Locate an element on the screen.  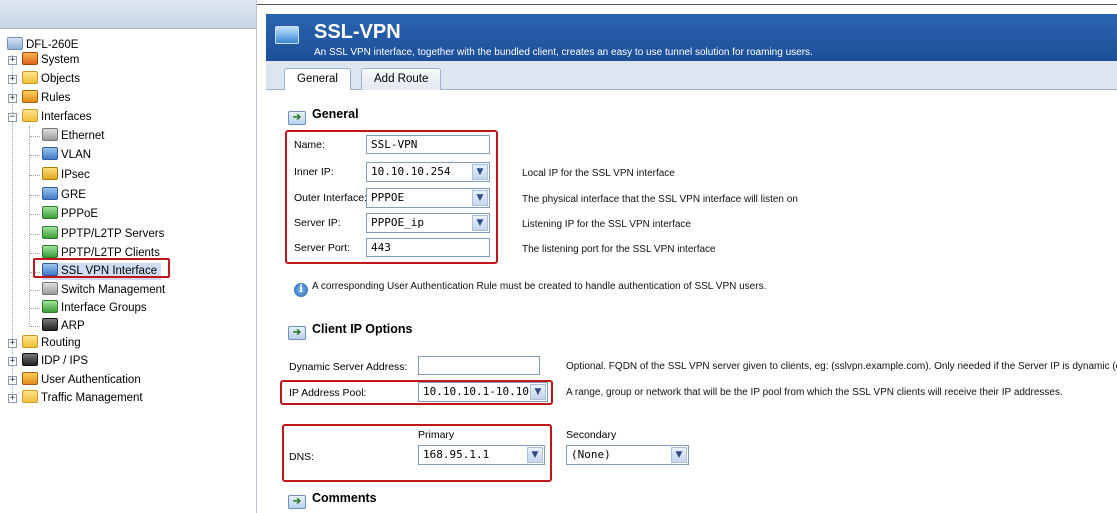
server-port-label: Server Port: is located at coordinates (322, 248).